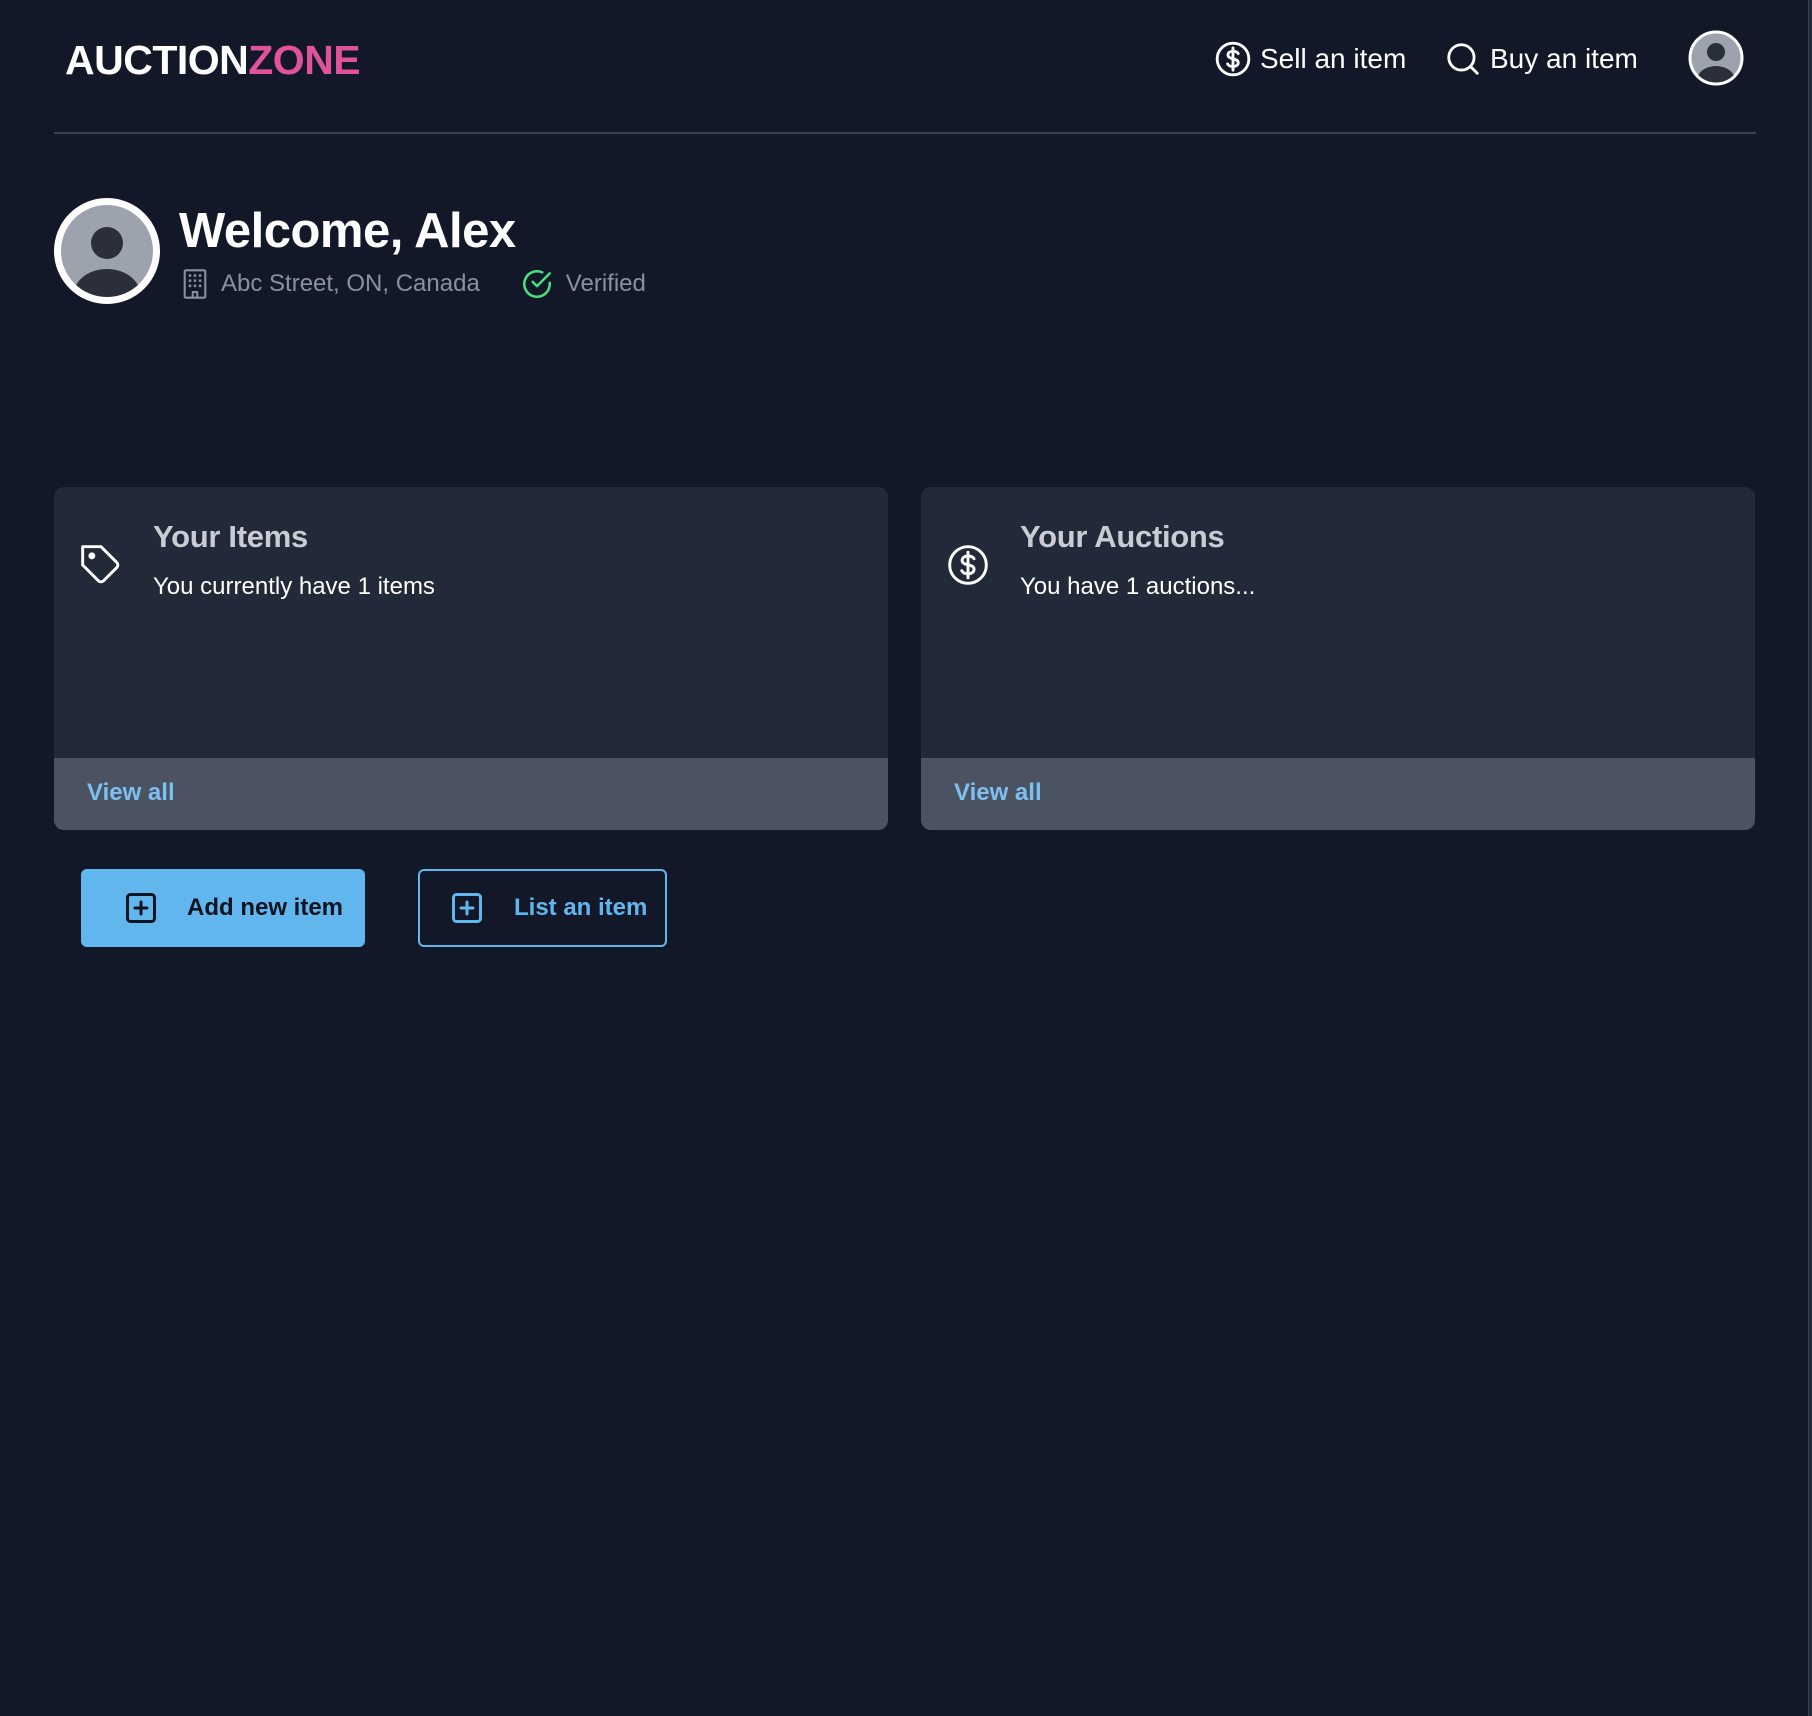 This screenshot has height=1716, width=1812. I want to click on list-an-item-button: List an item, so click(542, 908).